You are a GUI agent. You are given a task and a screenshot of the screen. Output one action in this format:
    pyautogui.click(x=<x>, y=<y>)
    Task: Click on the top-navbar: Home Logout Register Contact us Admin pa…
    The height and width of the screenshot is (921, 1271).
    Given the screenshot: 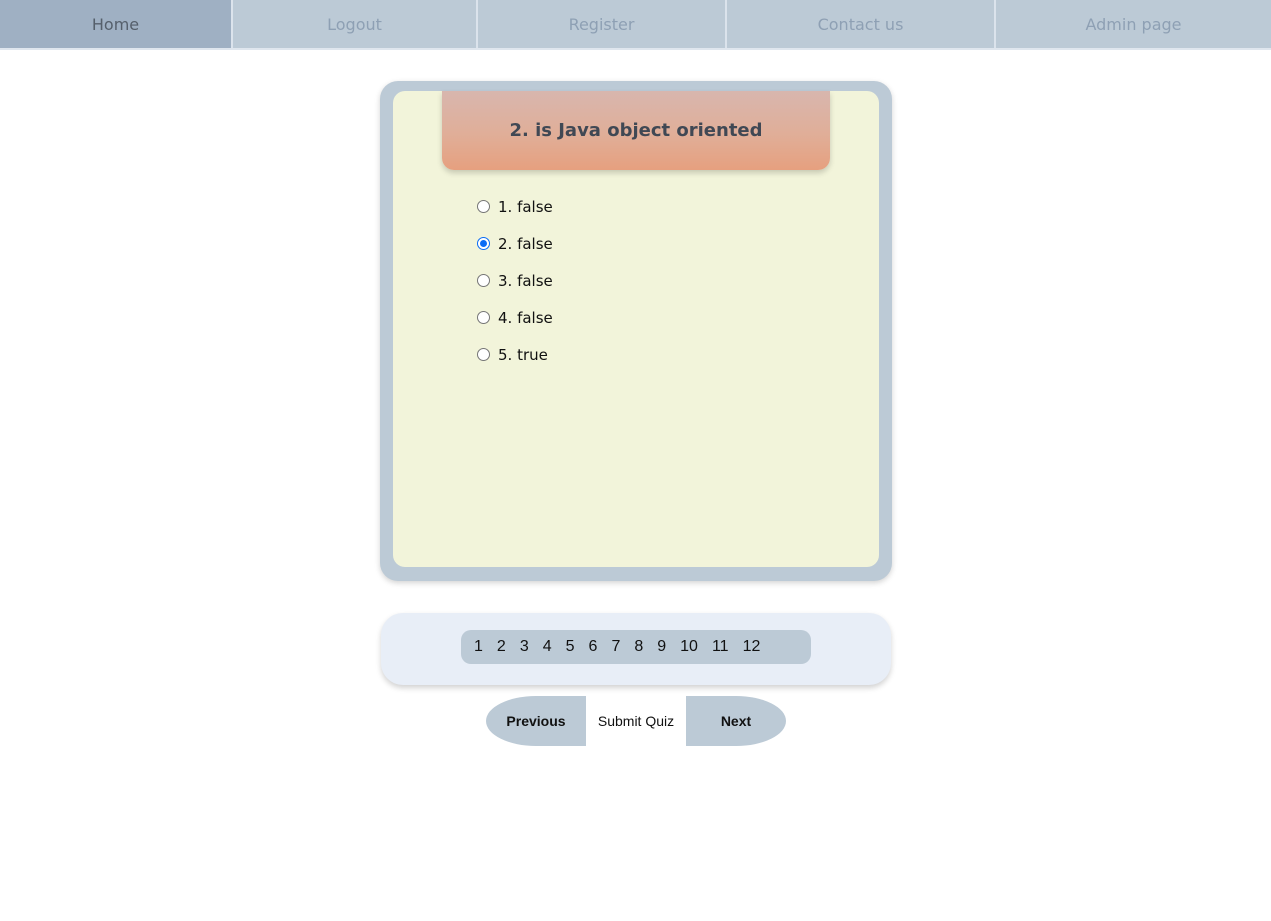 What is the action you would take?
    pyautogui.click(x=635, y=25)
    